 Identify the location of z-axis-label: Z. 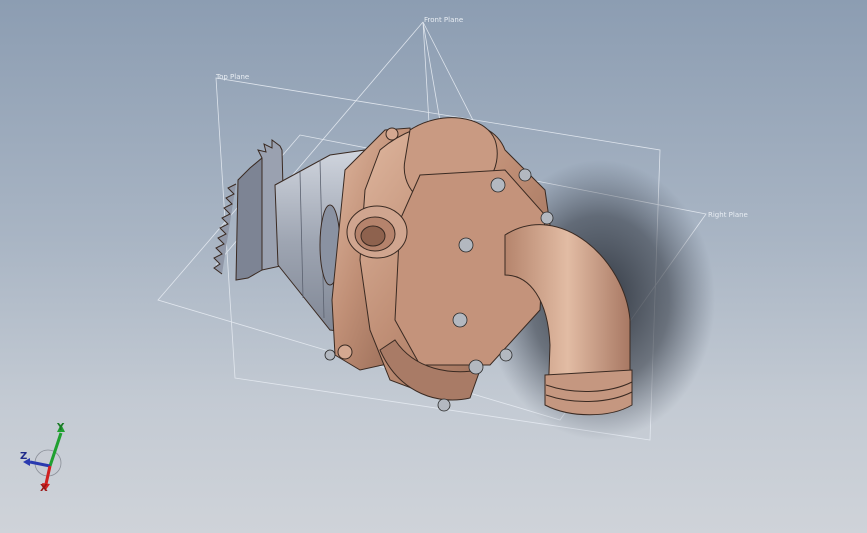
(23, 456).